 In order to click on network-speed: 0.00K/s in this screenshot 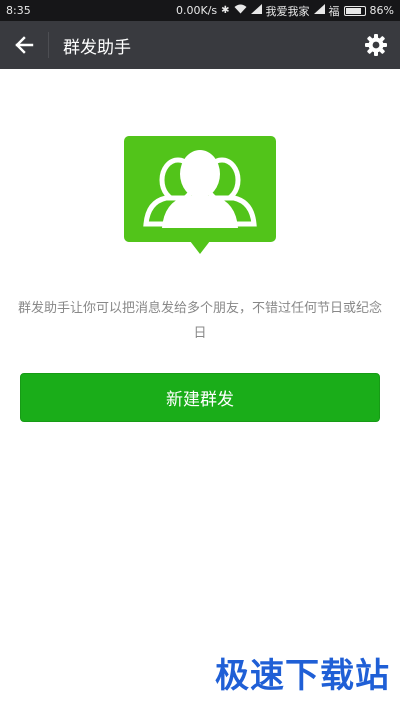, I will do `click(197, 10)`.